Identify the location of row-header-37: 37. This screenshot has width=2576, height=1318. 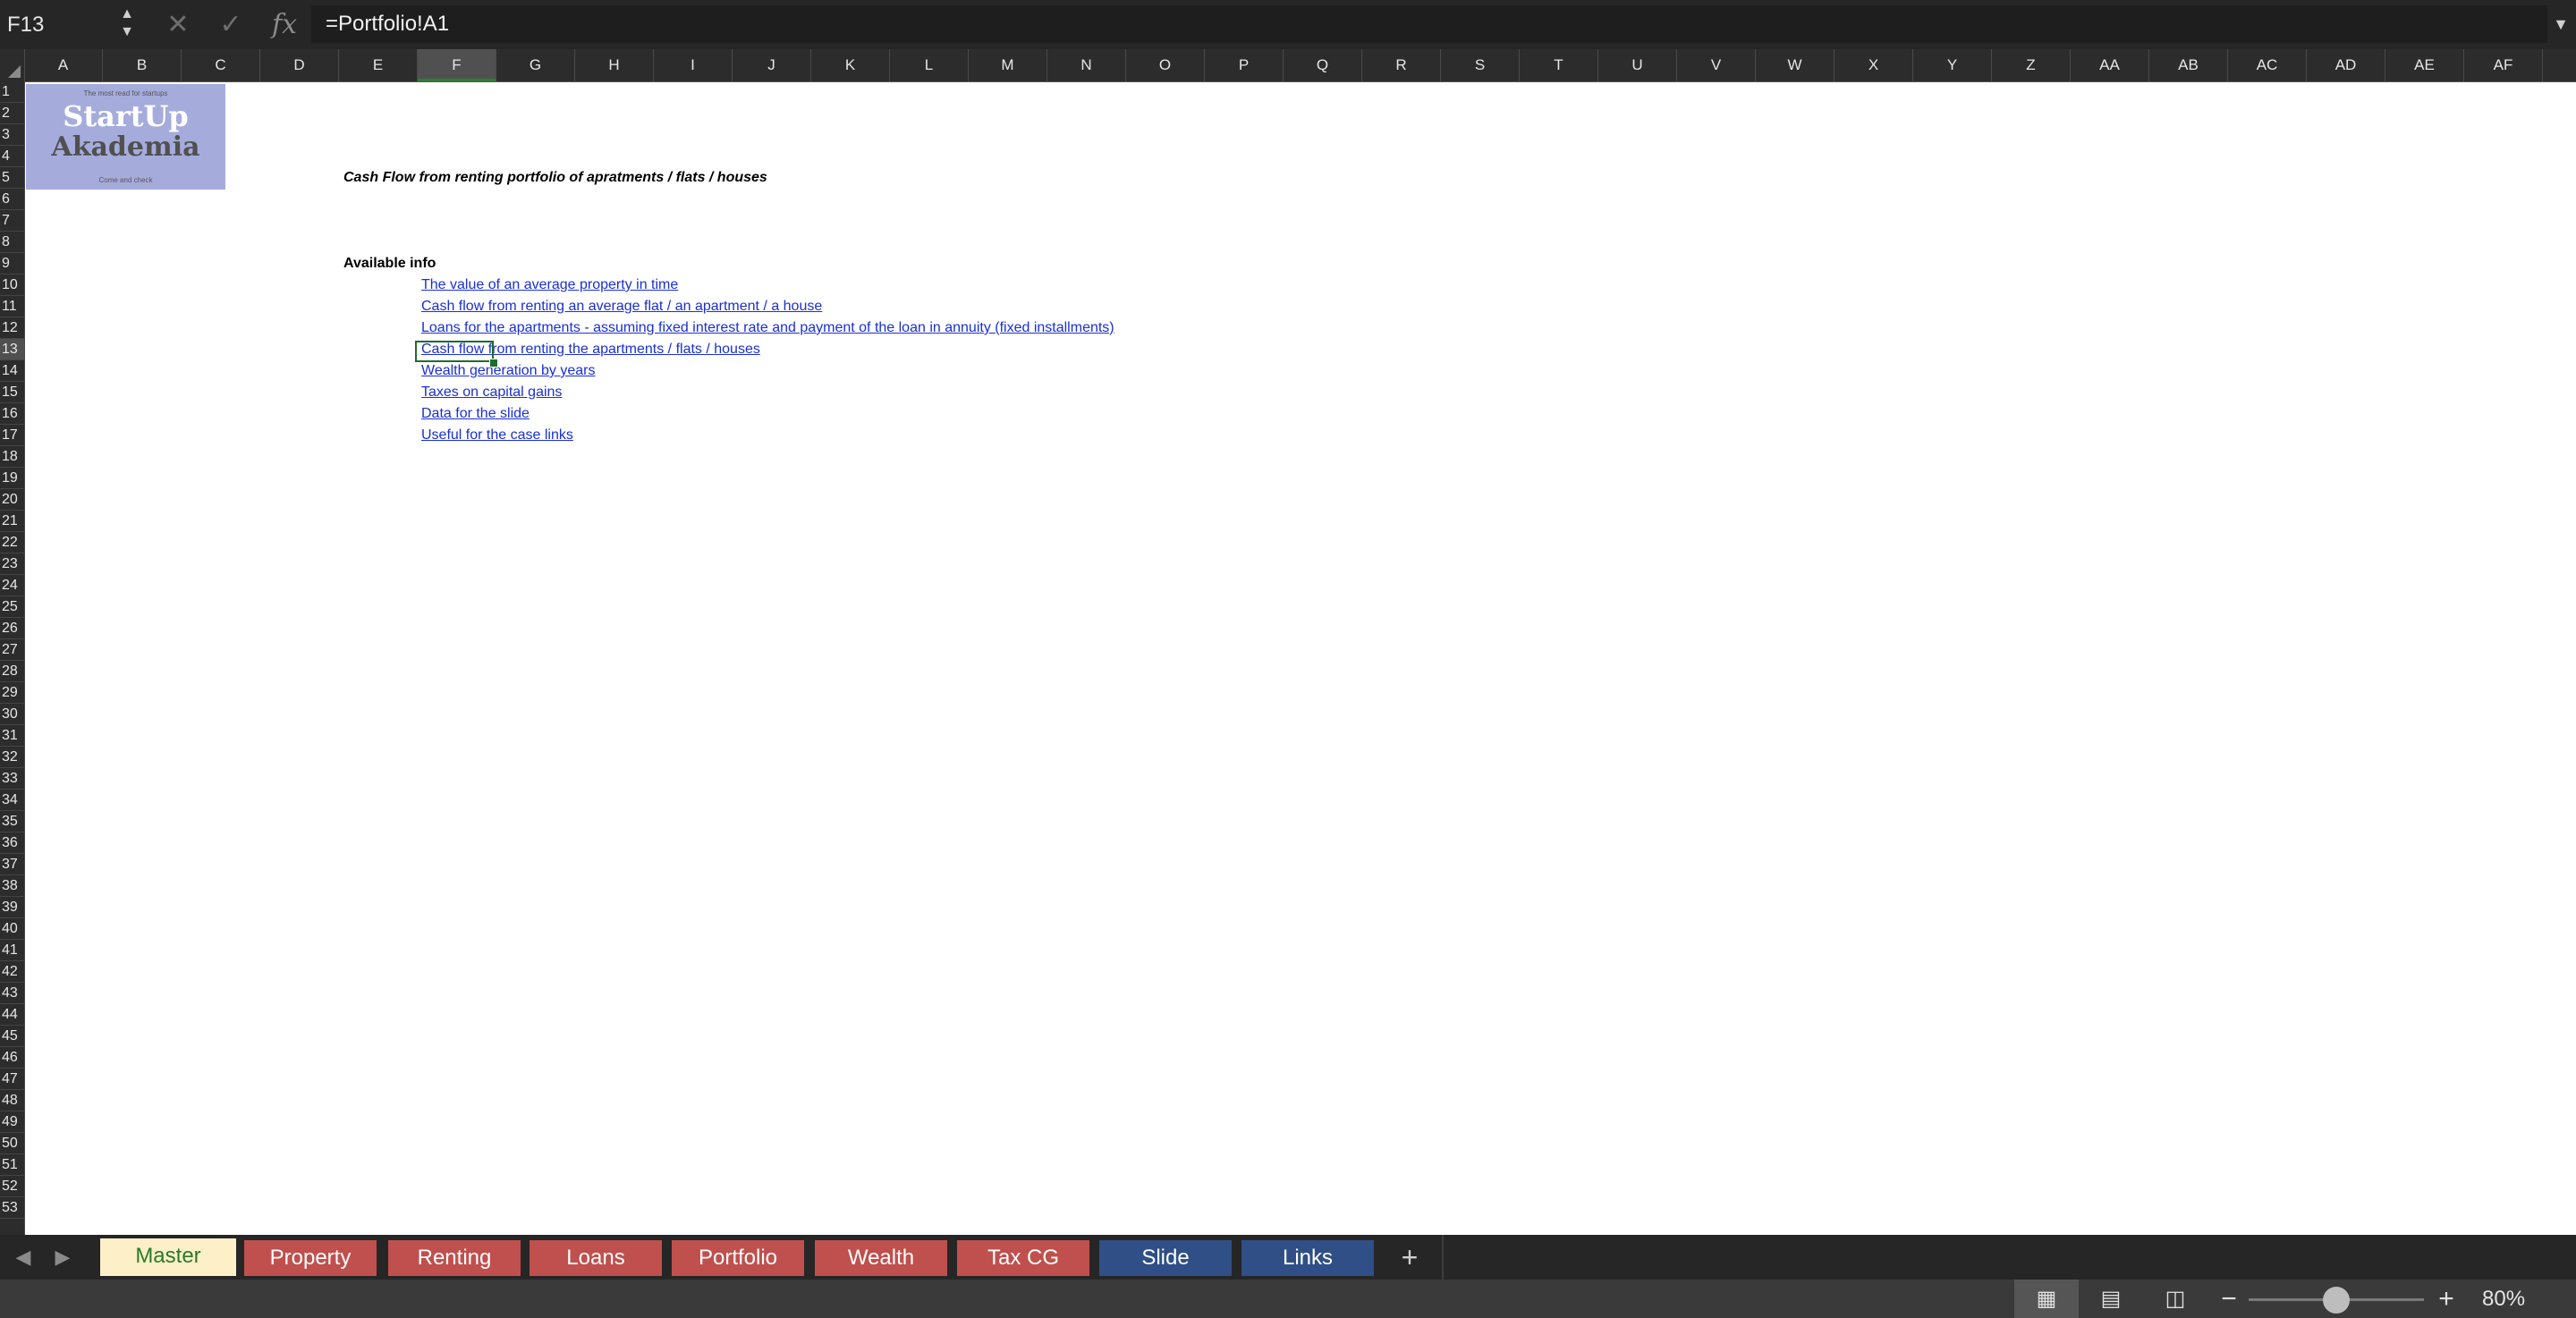
(12, 865).